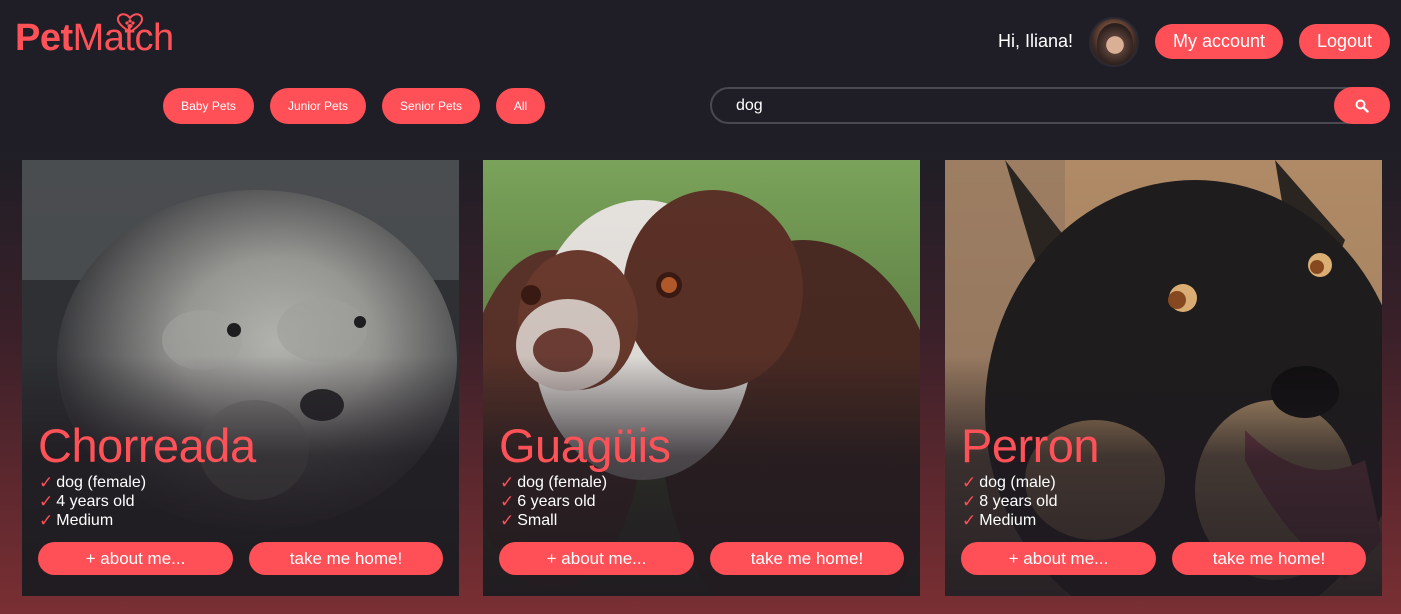 The image size is (1401, 614). Describe the element at coordinates (318, 106) in the screenshot. I see `filter-junior-pets: Junior Pets` at that location.